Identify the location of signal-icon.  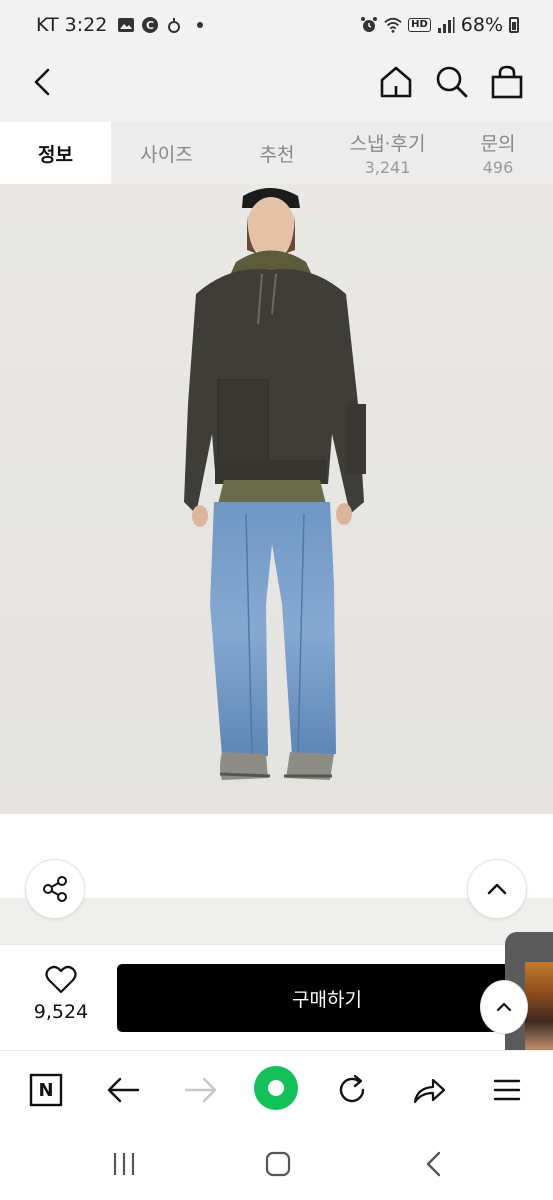
(446, 25).